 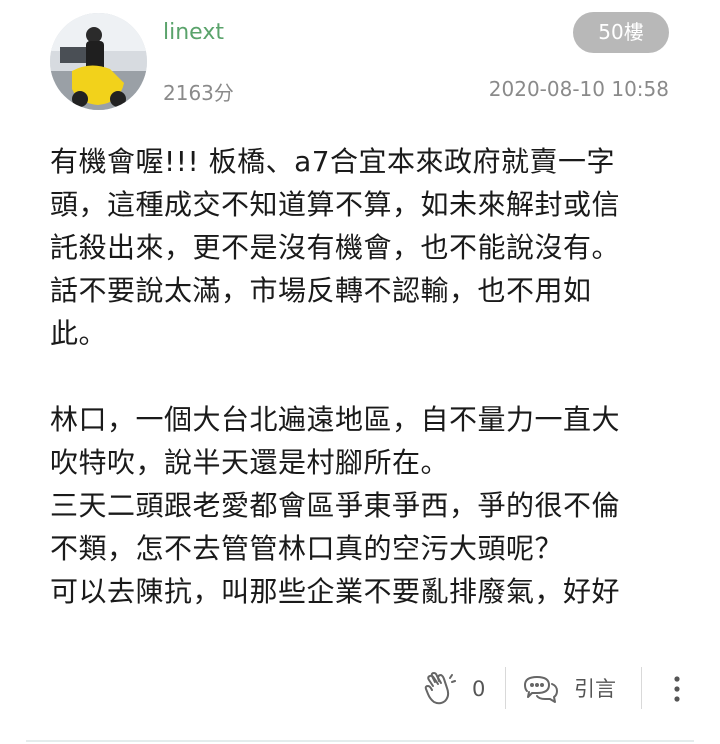 I want to click on avatar, so click(x=98, y=61).